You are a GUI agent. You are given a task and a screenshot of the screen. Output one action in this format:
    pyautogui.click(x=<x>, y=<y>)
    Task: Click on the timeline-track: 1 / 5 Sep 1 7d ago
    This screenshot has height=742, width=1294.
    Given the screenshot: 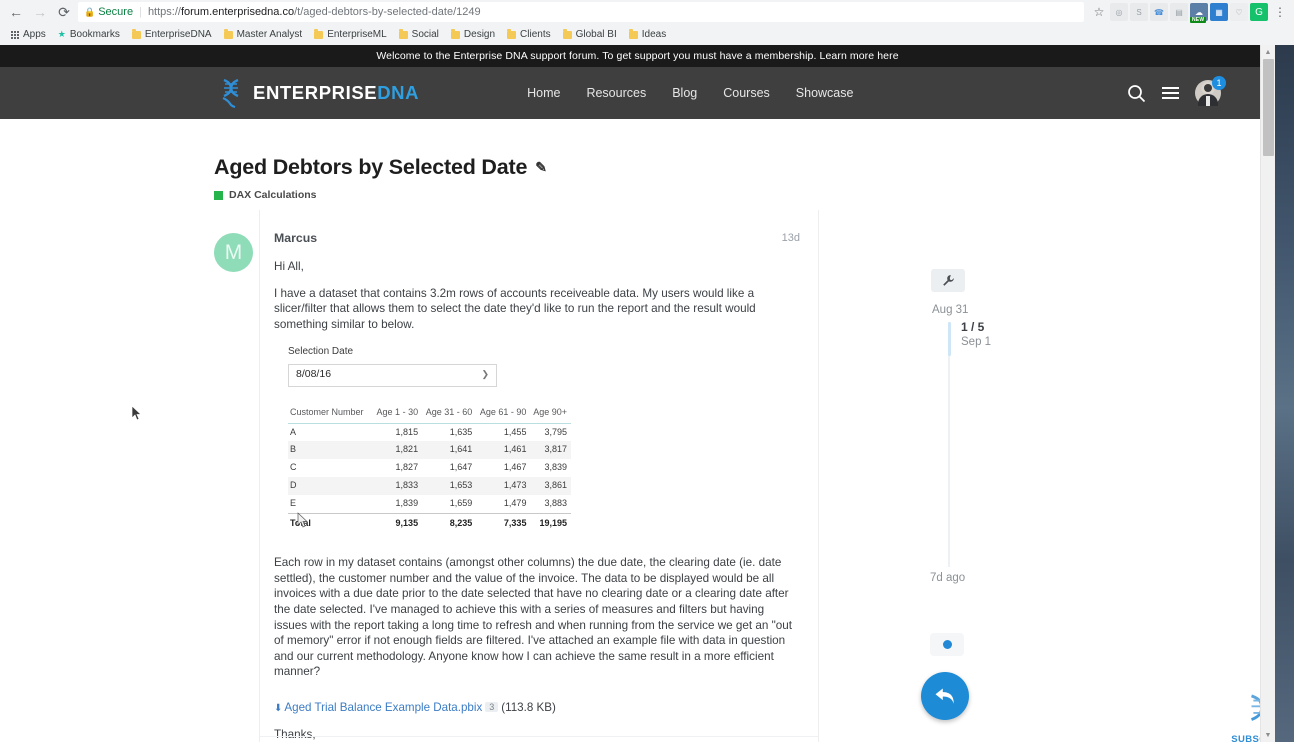 What is the action you would take?
    pyautogui.click(x=985, y=452)
    